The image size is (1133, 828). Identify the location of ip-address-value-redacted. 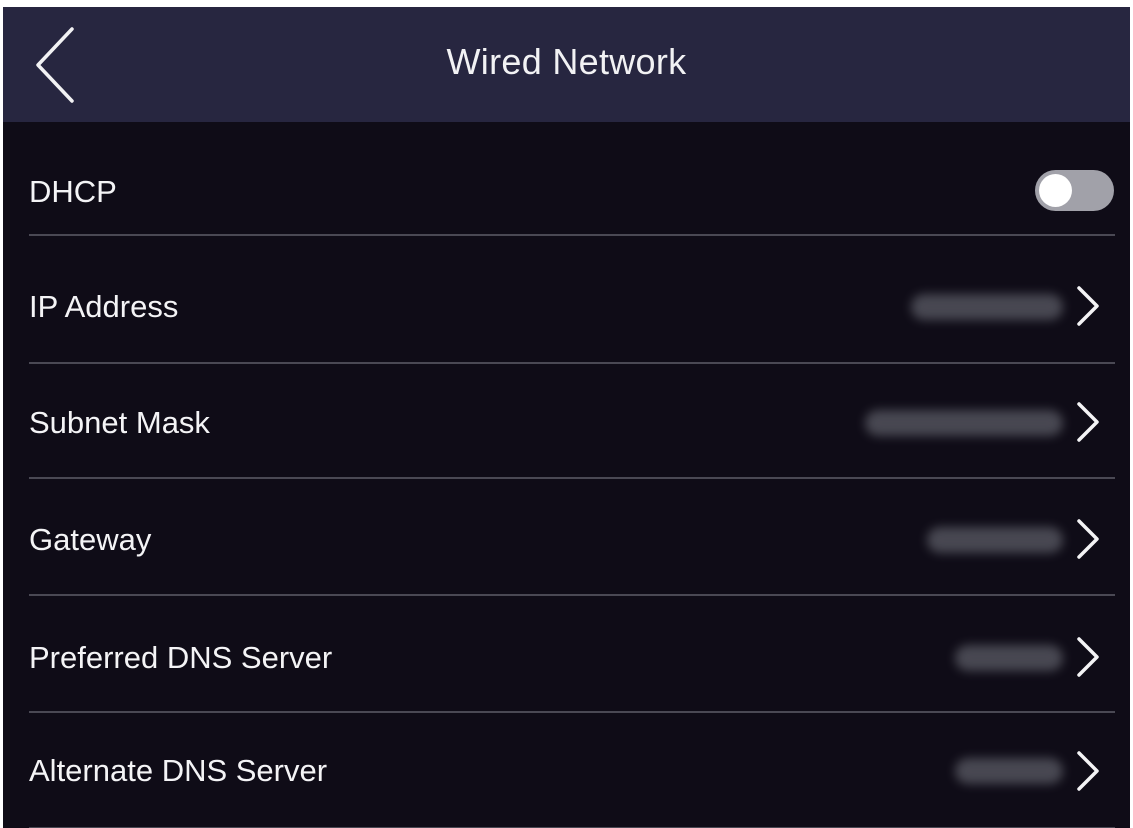
(987, 307).